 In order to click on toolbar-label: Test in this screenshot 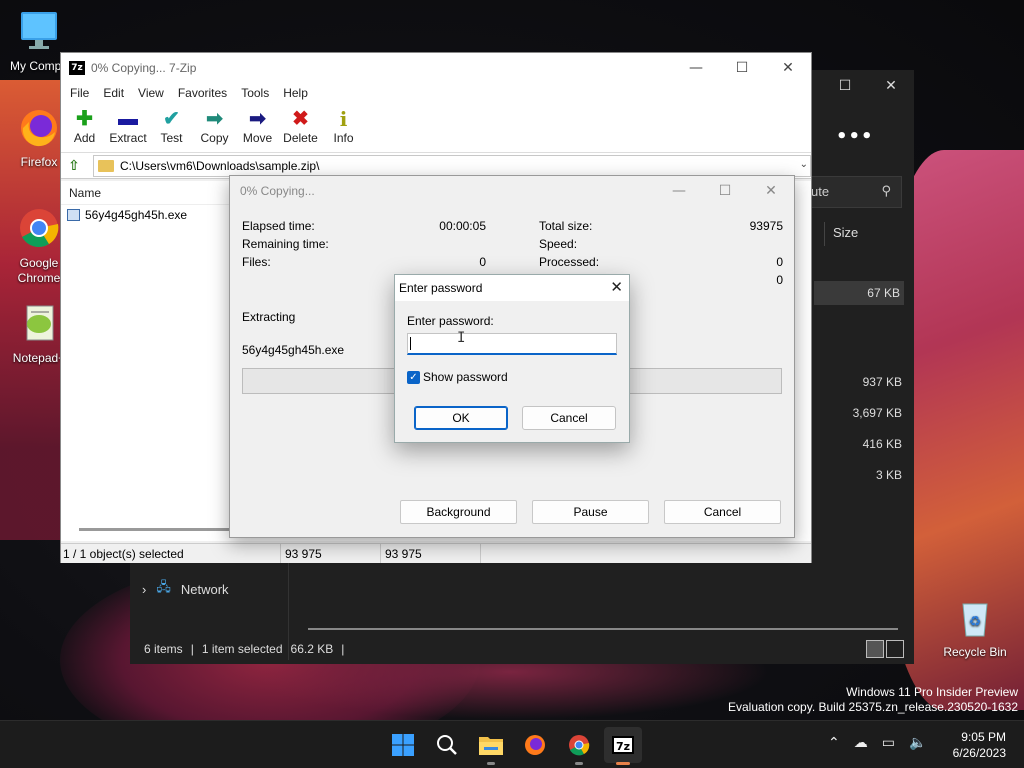, I will do `click(171, 138)`.